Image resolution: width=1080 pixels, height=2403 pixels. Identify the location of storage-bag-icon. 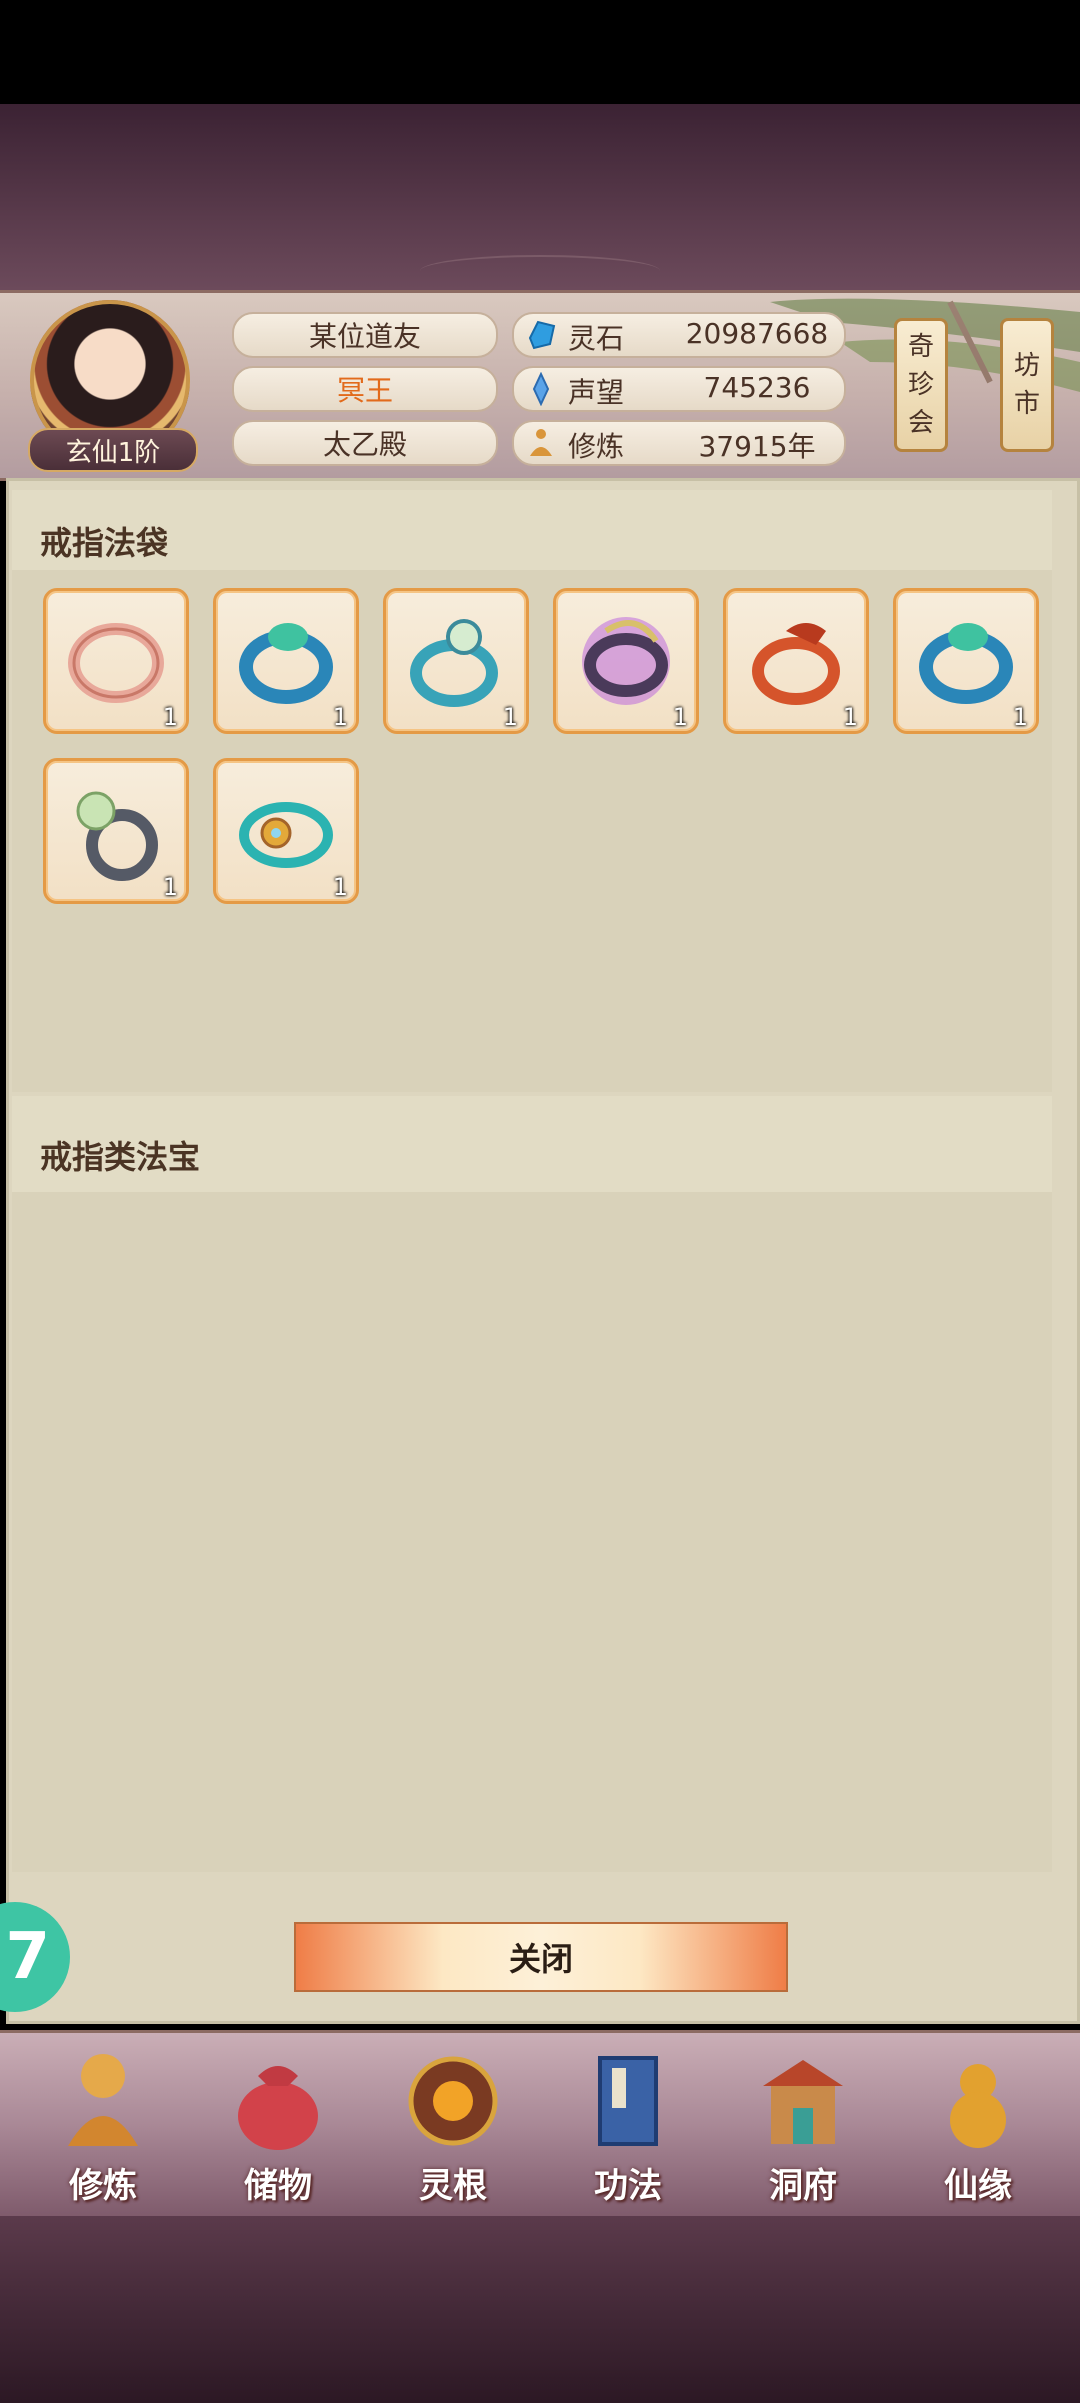
(278, 2108).